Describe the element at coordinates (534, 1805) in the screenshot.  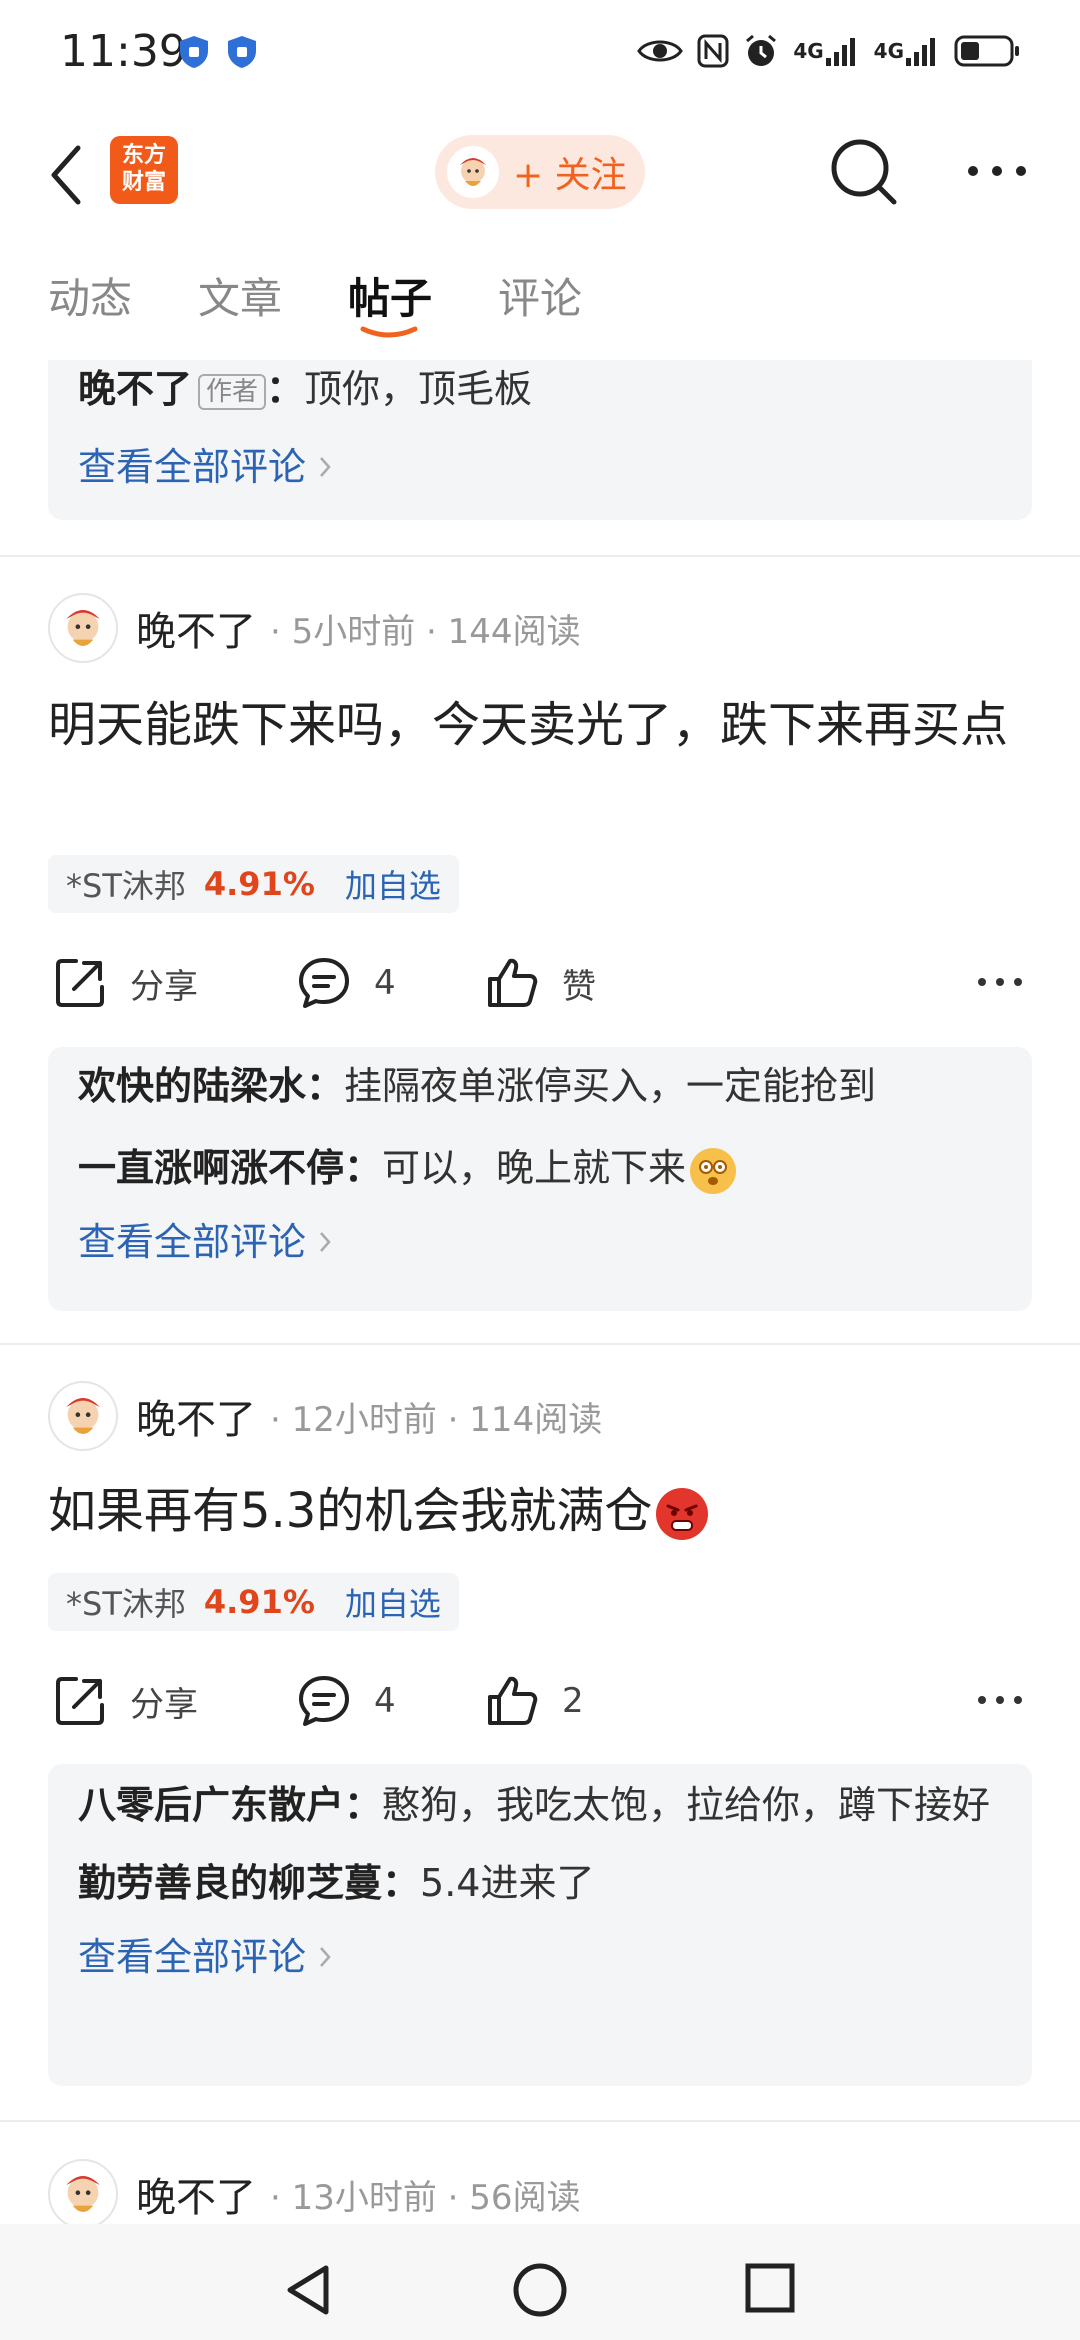
I see `comment-line: 八零后广东散户：憨狗，我吃太饱，拉给你，蹲下接好` at that location.